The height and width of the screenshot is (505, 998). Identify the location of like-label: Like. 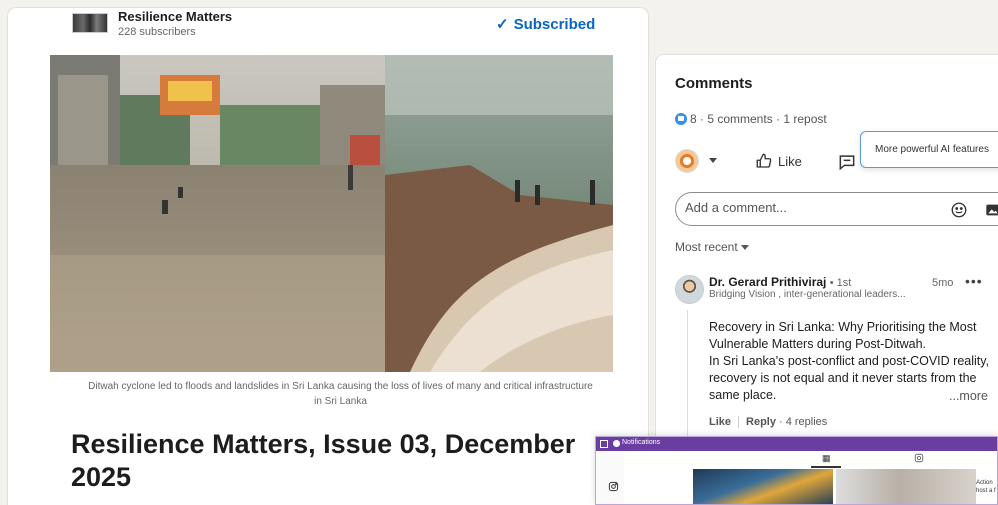
(790, 161).